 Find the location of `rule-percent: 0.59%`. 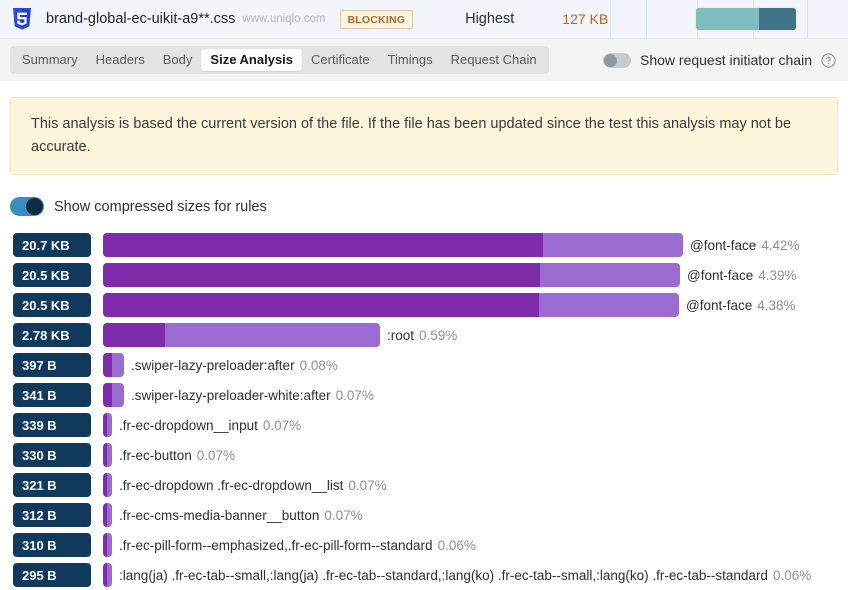

rule-percent: 0.59% is located at coordinates (438, 335).